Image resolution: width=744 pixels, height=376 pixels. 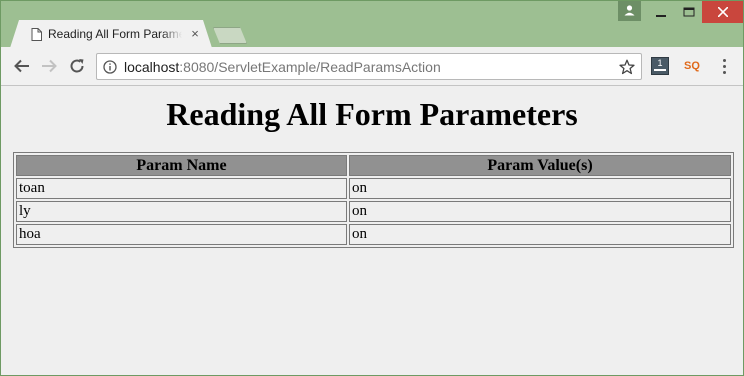 What do you see at coordinates (724, 66) in the screenshot?
I see `menu-icon` at bounding box center [724, 66].